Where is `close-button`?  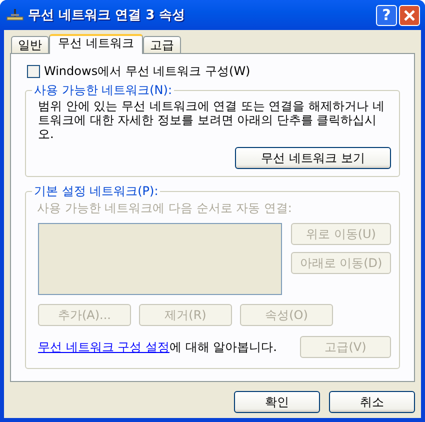 close-button is located at coordinates (409, 15).